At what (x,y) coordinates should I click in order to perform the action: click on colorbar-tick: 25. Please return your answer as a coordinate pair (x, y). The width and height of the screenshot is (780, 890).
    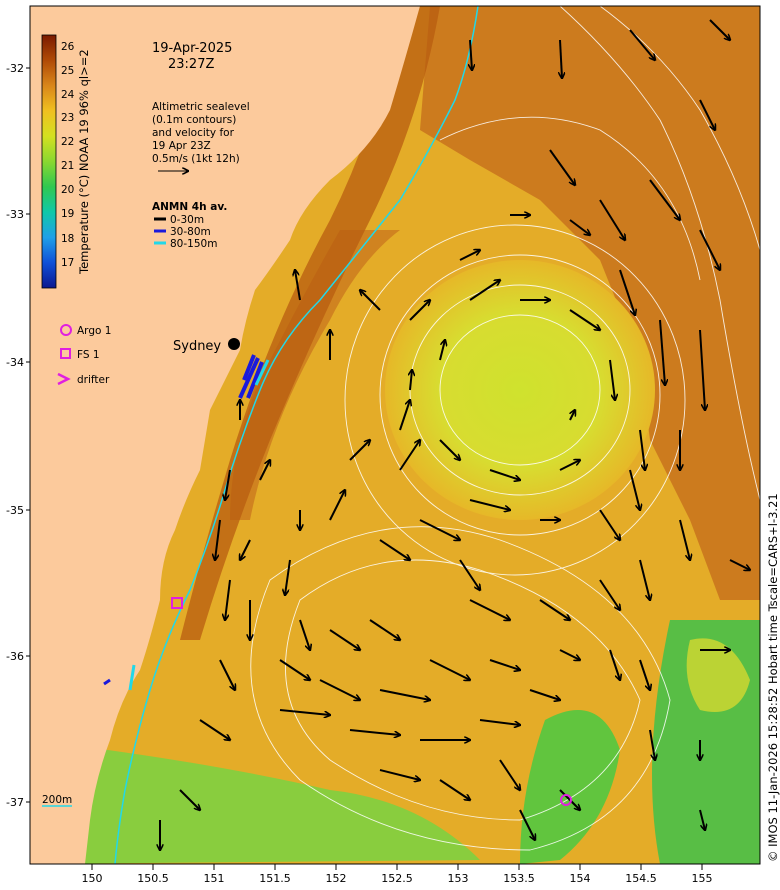
    Looking at the image, I should click on (67, 71).